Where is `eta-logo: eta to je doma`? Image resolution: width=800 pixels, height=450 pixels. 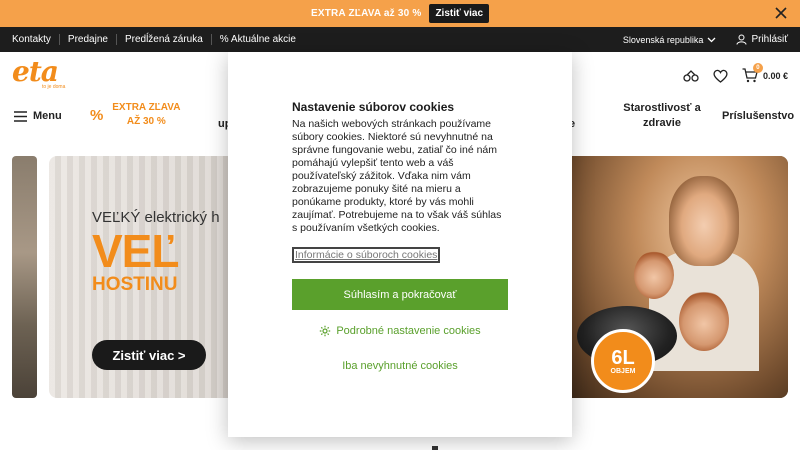 eta-logo: eta to je doma is located at coordinates (38, 74).